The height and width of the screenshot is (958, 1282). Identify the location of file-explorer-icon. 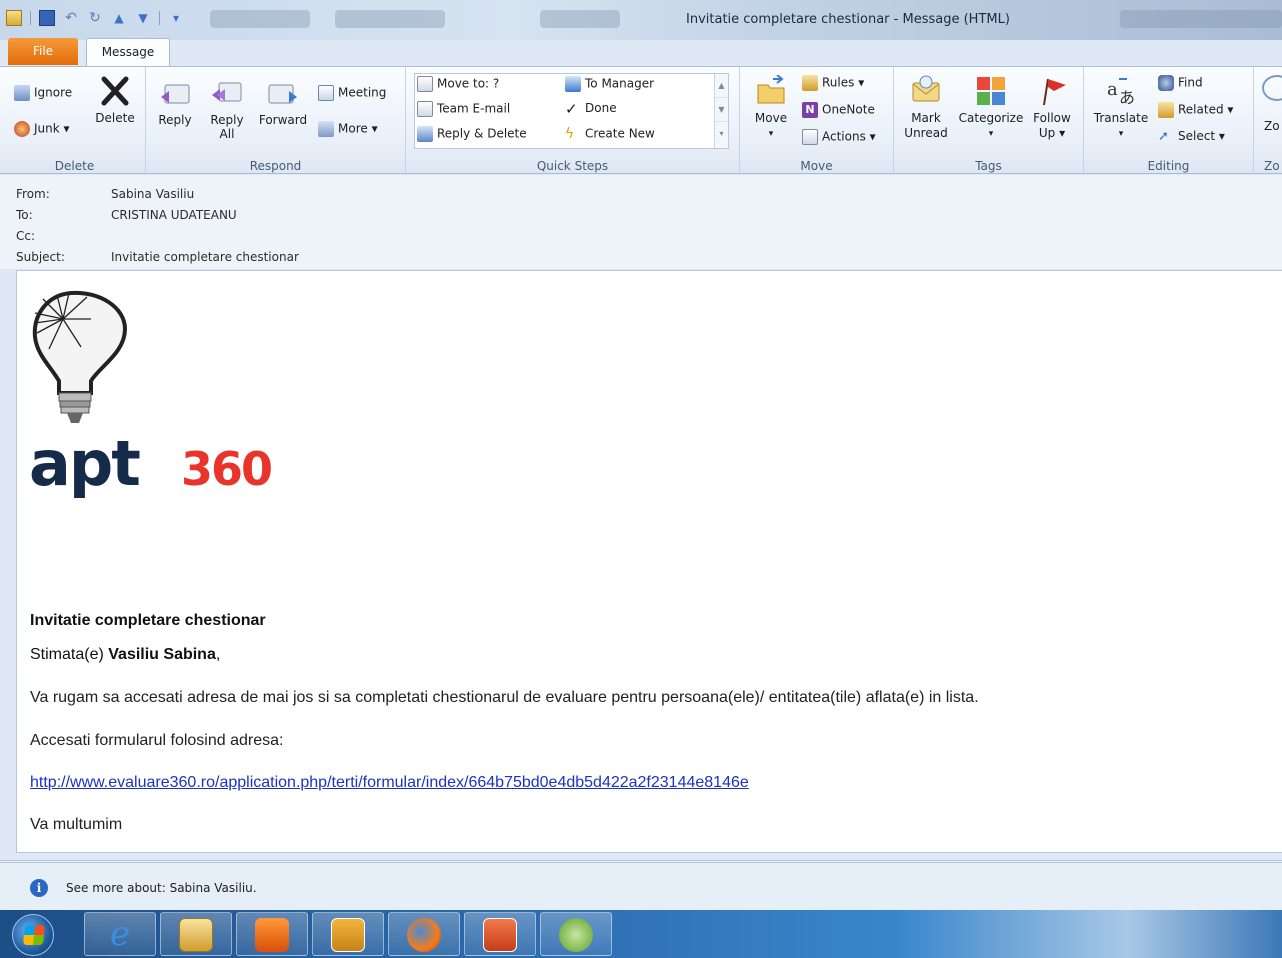
(196, 935).